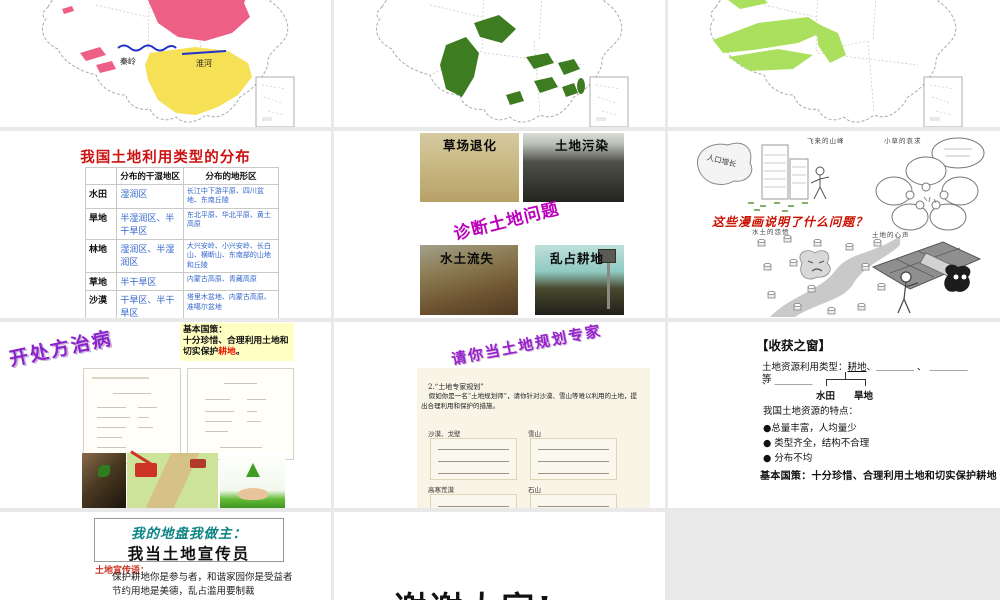 The height and width of the screenshot is (600, 1000). Describe the element at coordinates (778, 207) in the screenshot. I see `crop-field` at that location.